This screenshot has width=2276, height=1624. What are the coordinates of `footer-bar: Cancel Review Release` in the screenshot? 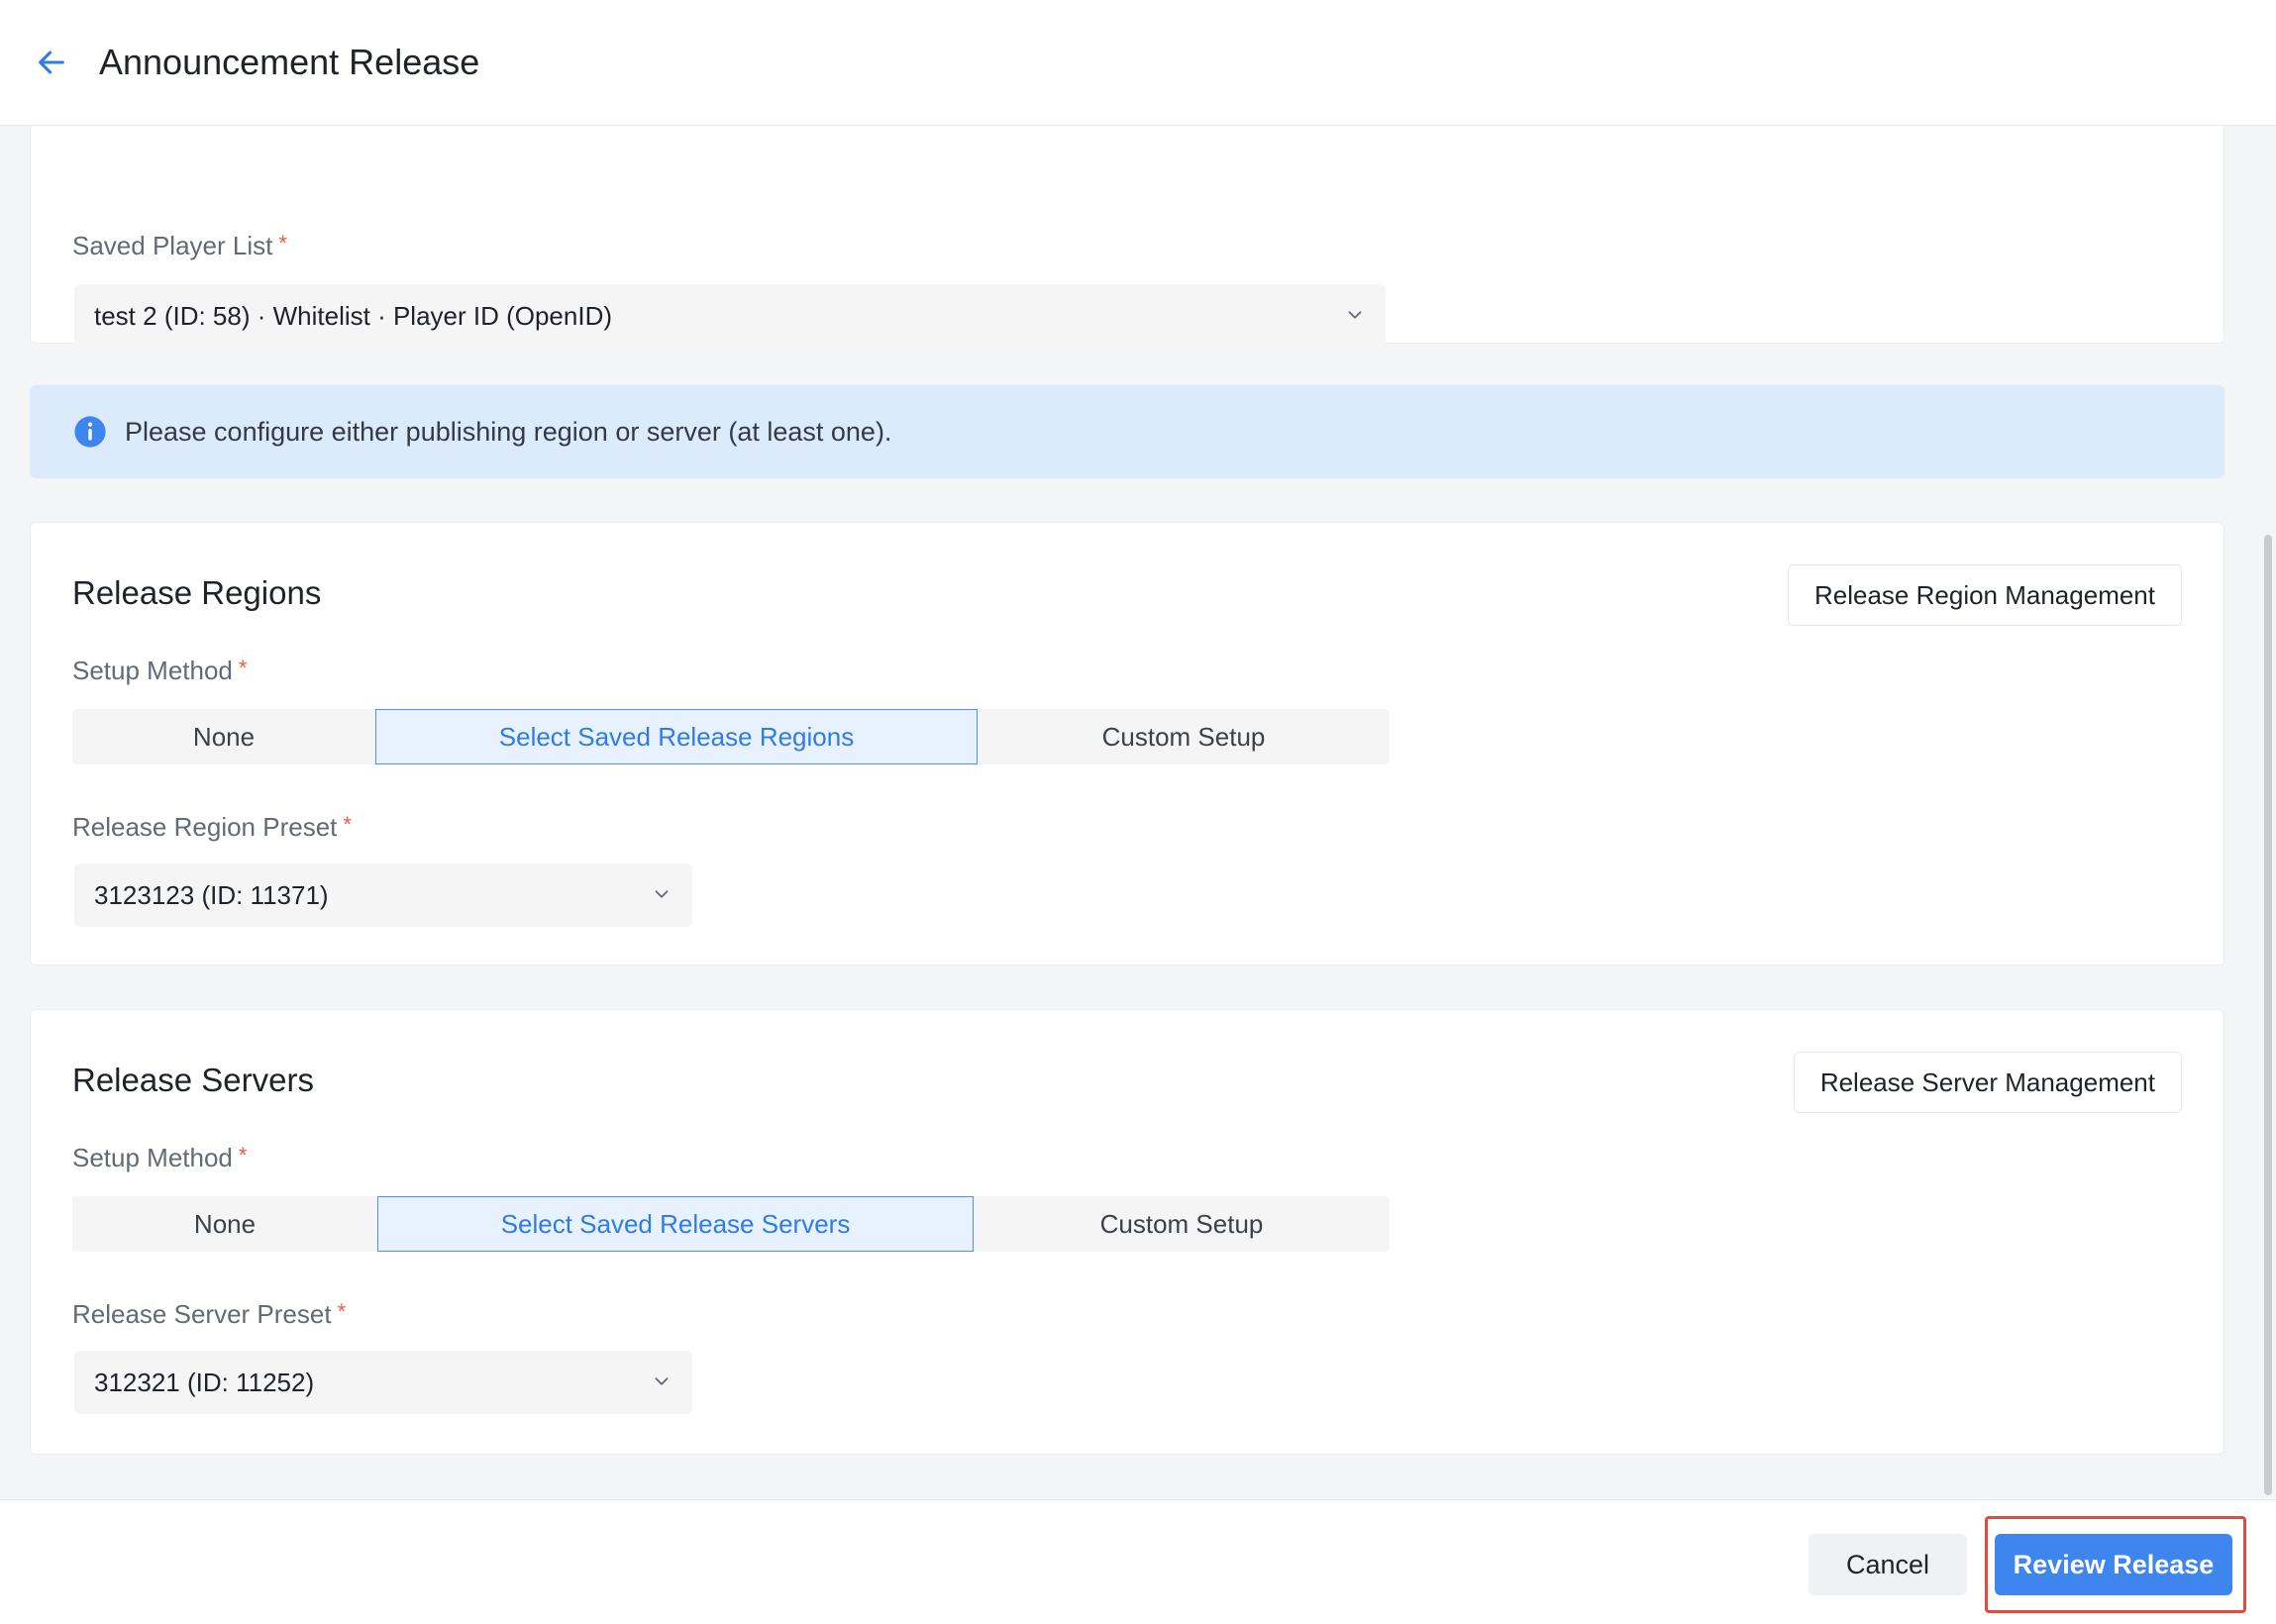 It's located at (1138, 1561).